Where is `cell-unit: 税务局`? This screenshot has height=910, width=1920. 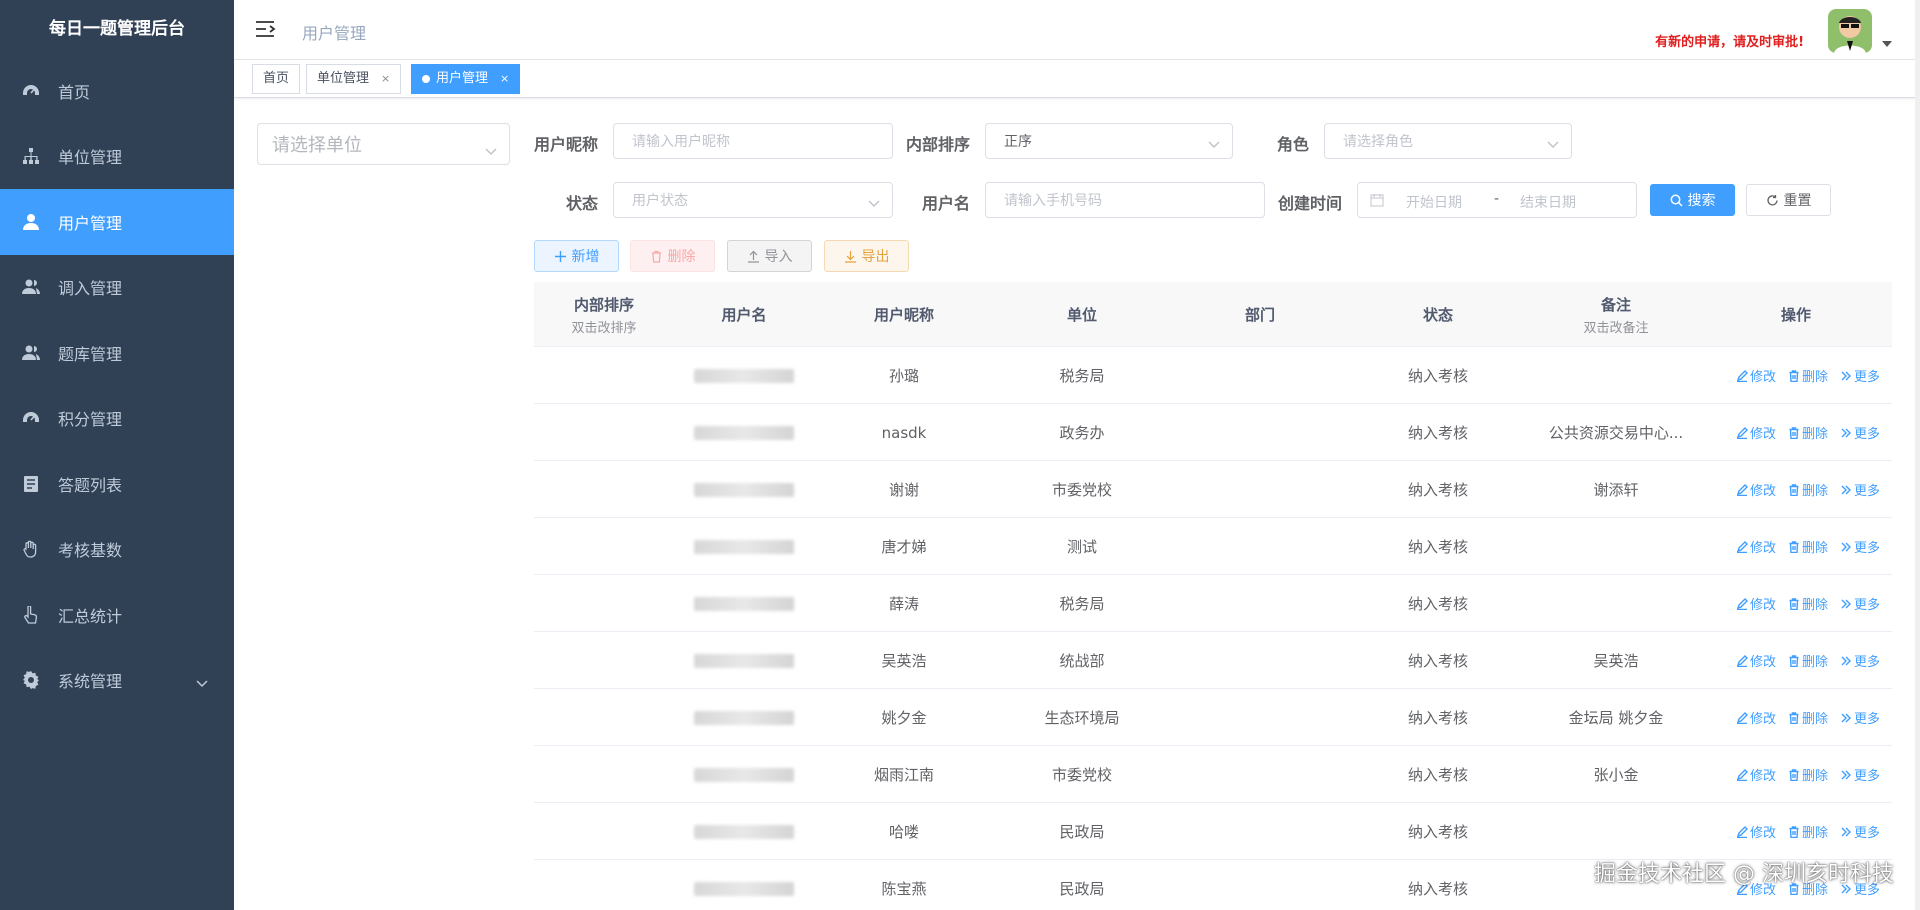 cell-unit: 税务局 is located at coordinates (1082, 604).